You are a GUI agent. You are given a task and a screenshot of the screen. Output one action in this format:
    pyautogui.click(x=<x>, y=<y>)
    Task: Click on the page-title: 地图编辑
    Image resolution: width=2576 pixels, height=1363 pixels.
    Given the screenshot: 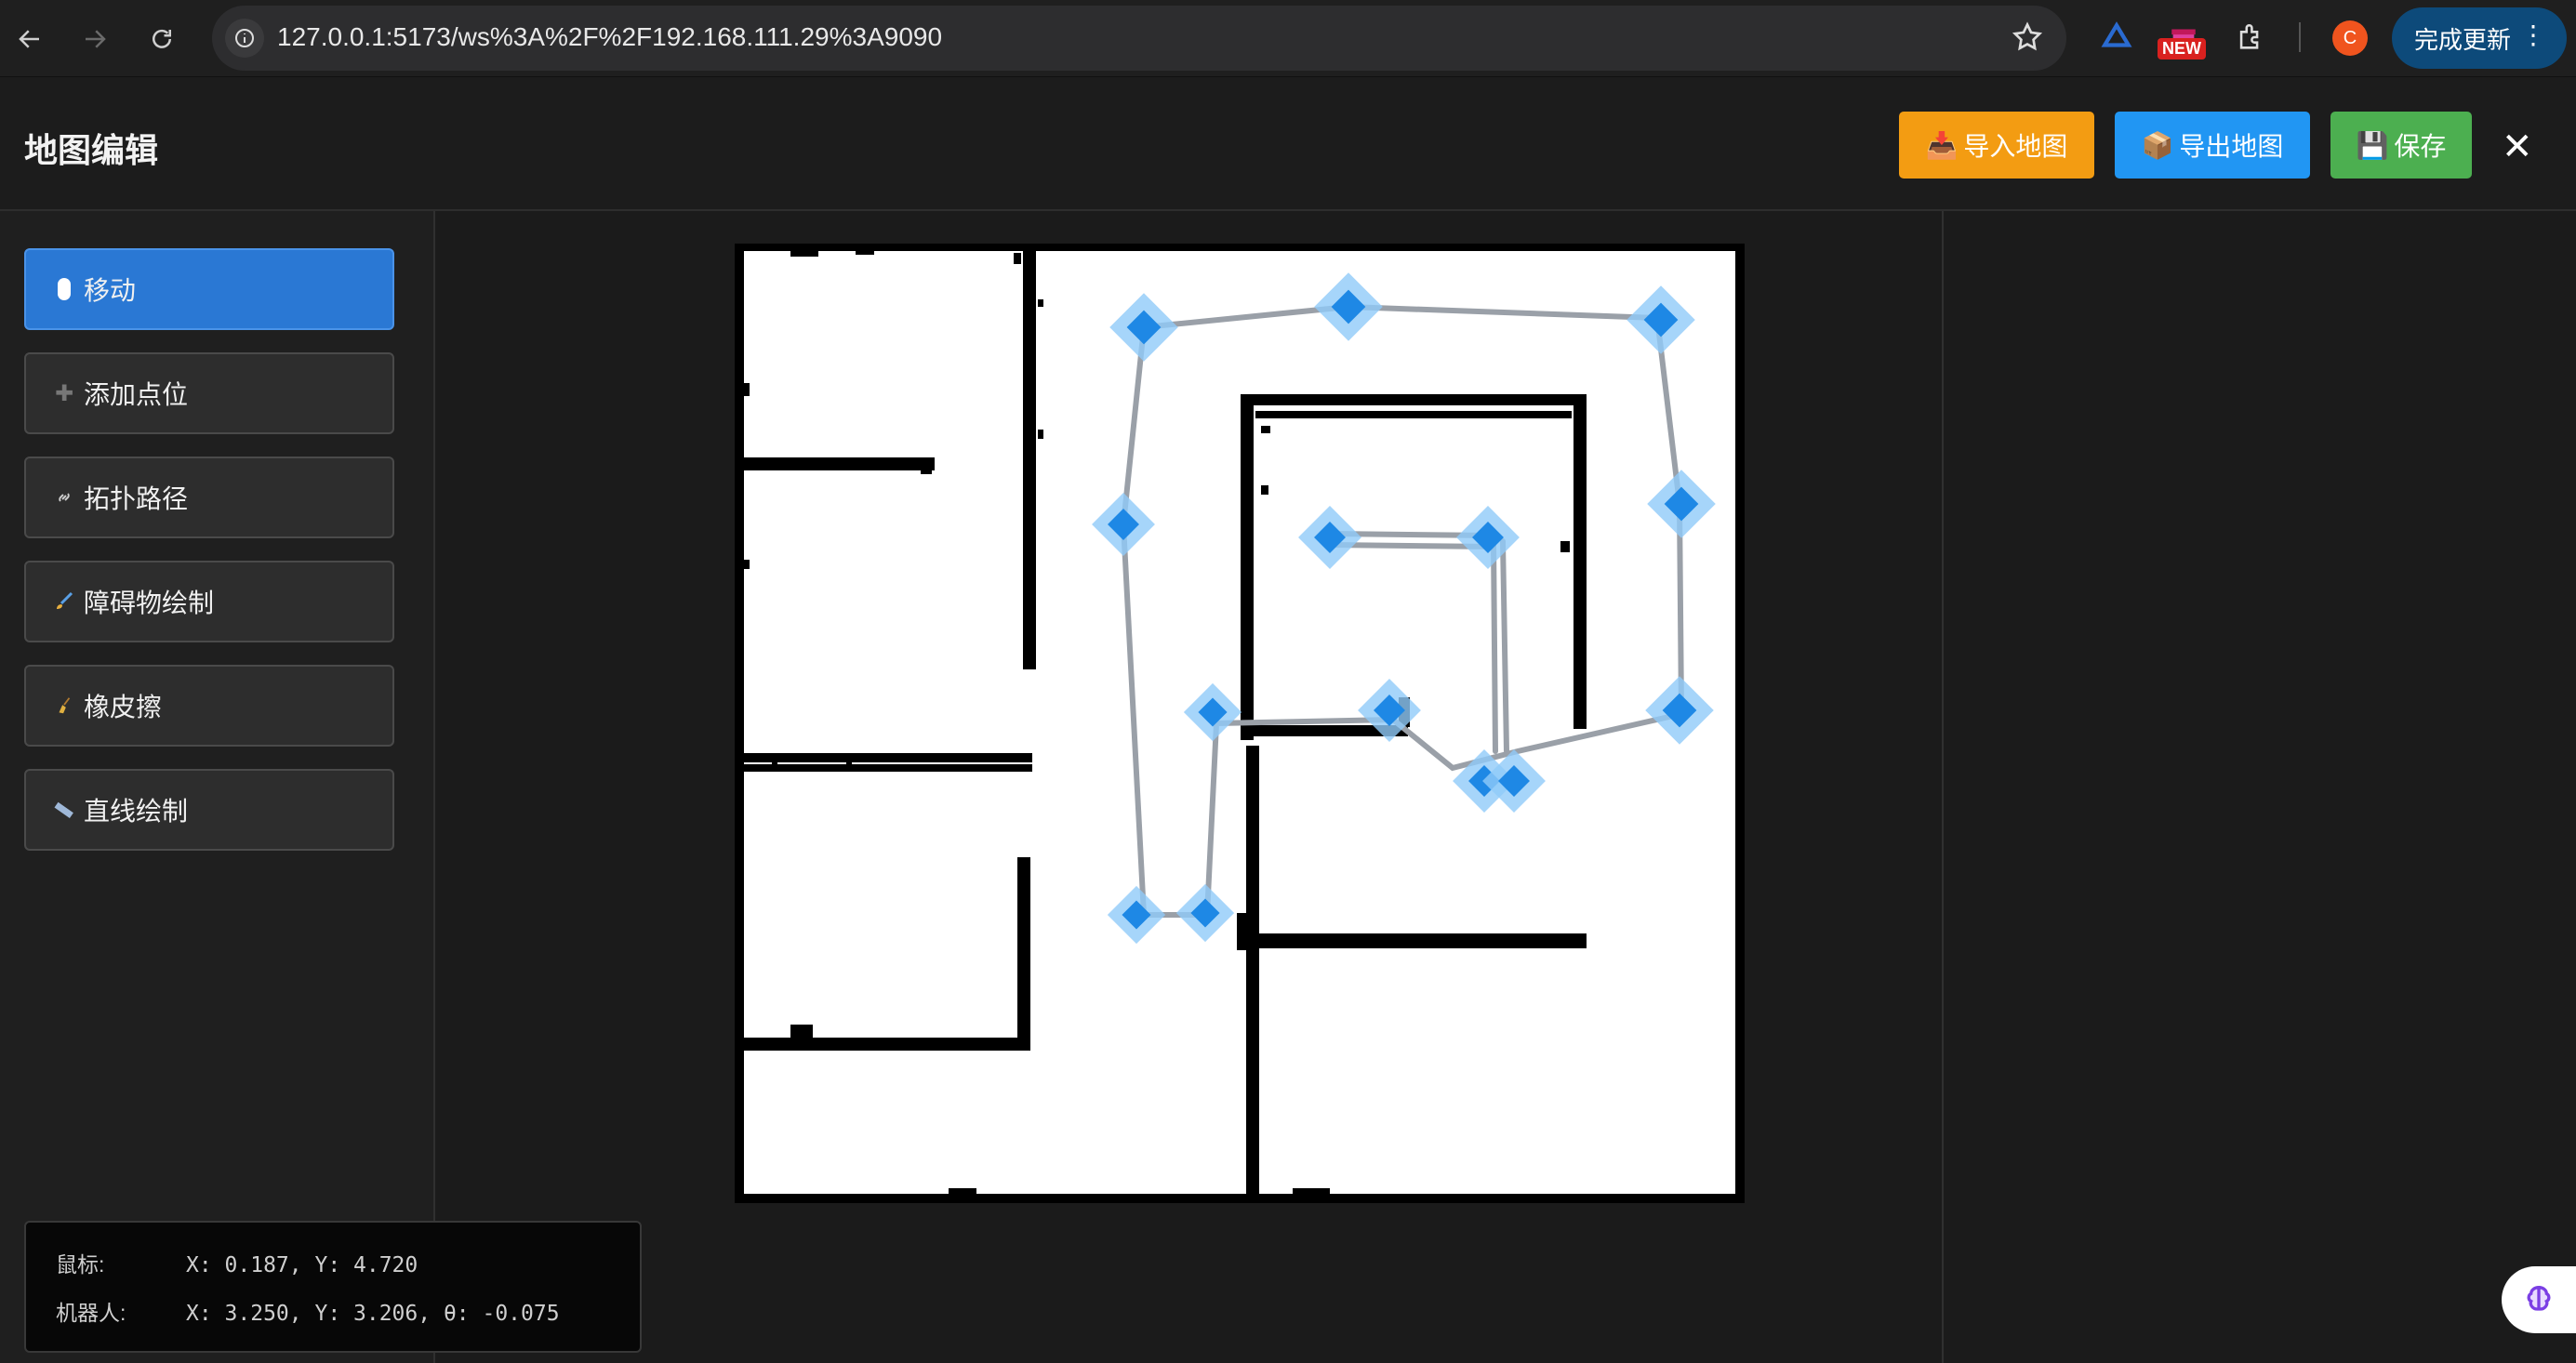 What is the action you would take?
    pyautogui.click(x=91, y=150)
    